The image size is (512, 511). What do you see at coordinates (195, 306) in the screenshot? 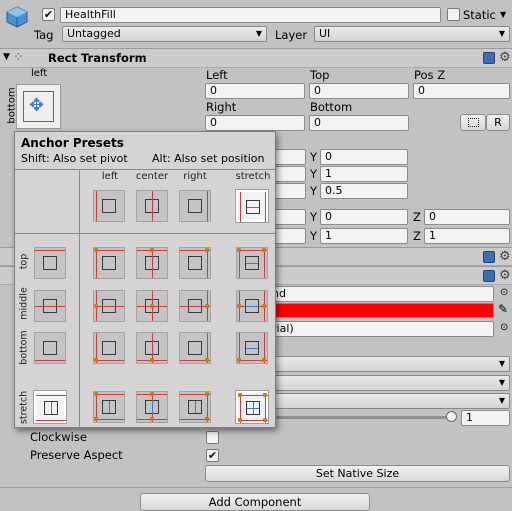
I see `anchor-preset-middle-right` at bounding box center [195, 306].